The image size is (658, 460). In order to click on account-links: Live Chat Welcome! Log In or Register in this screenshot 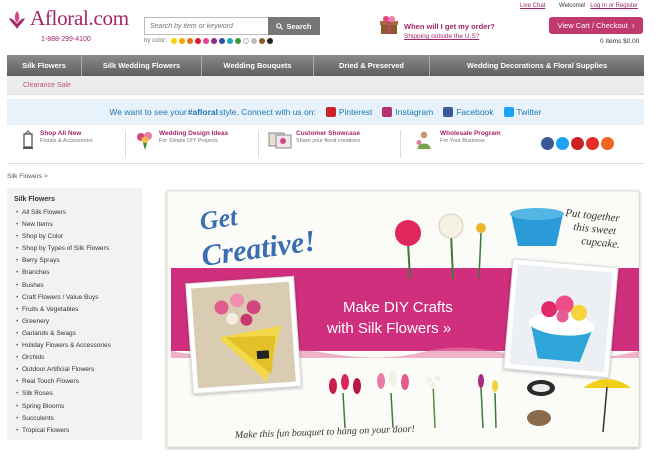, I will do `click(580, 6)`.